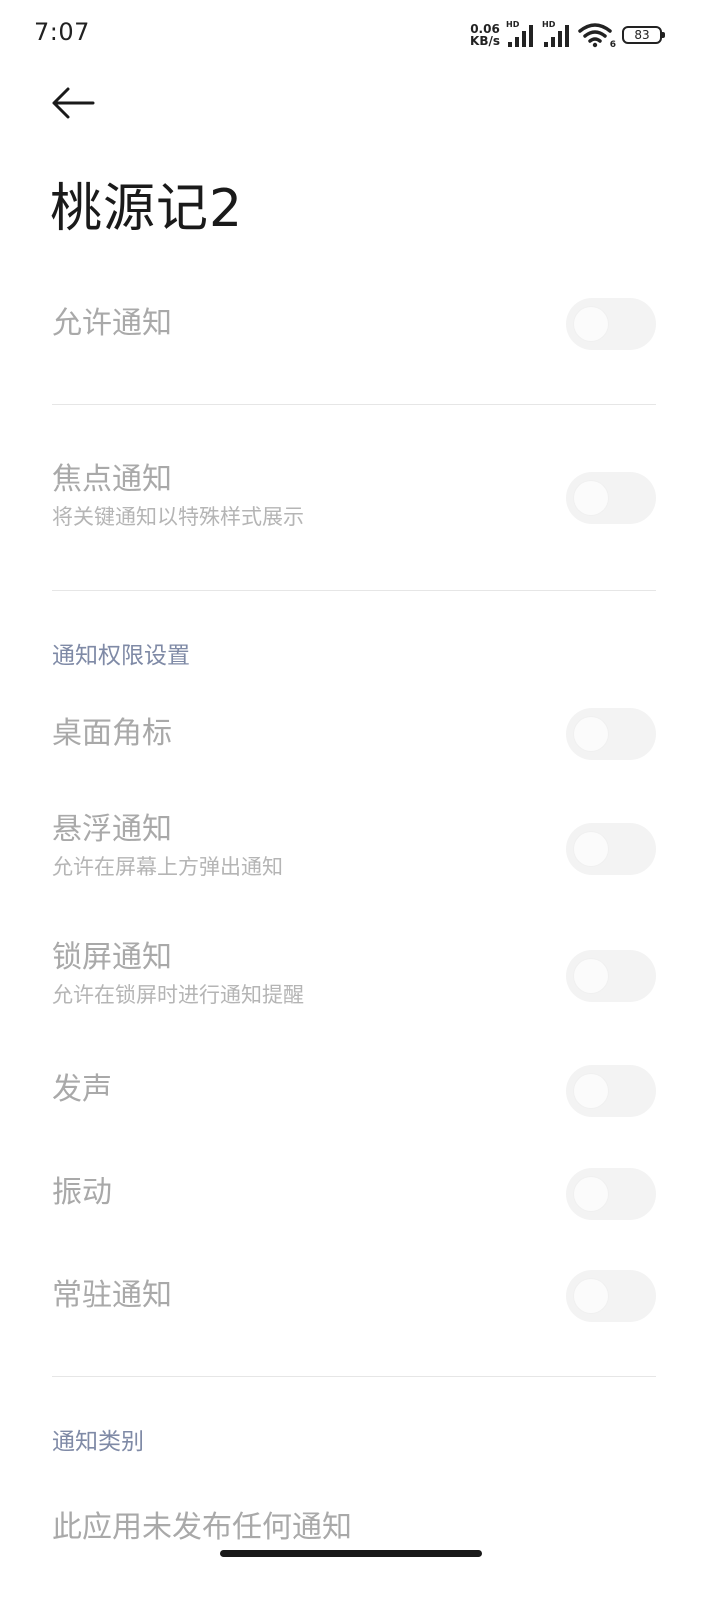 The image size is (720, 1600). What do you see at coordinates (611, 1194) in the screenshot?
I see `vibration-toggle` at bounding box center [611, 1194].